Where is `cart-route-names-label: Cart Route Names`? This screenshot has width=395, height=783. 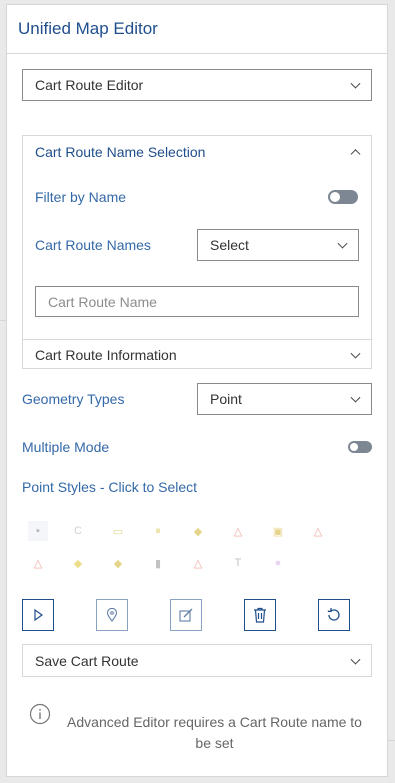 cart-route-names-label: Cart Route Names is located at coordinates (93, 245).